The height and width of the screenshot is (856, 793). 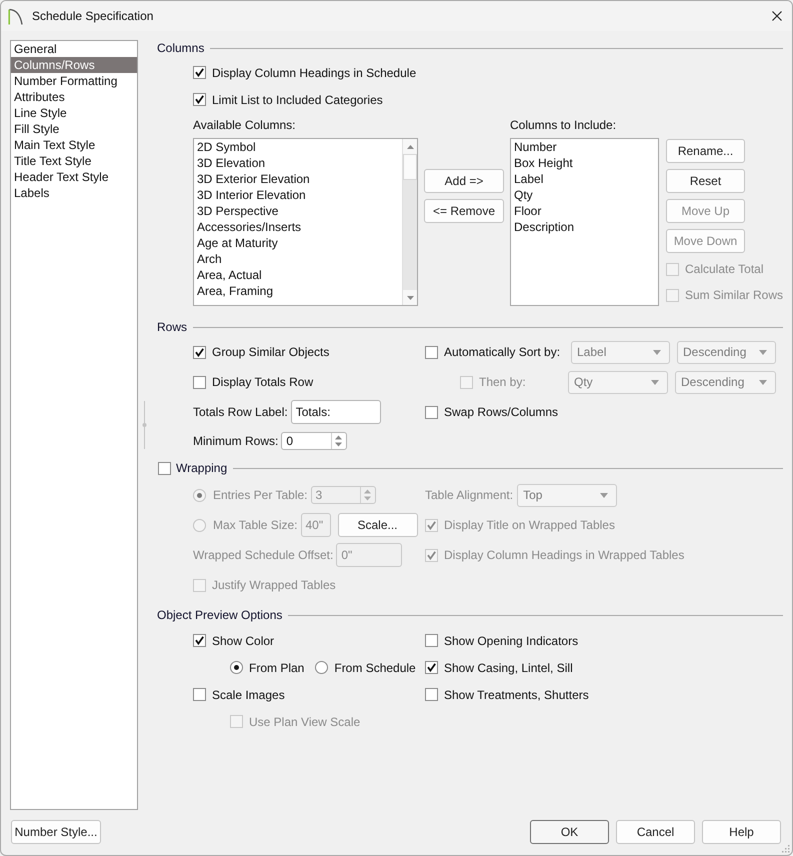 What do you see at coordinates (180, 48) in the screenshot?
I see `section-title: Columns` at bounding box center [180, 48].